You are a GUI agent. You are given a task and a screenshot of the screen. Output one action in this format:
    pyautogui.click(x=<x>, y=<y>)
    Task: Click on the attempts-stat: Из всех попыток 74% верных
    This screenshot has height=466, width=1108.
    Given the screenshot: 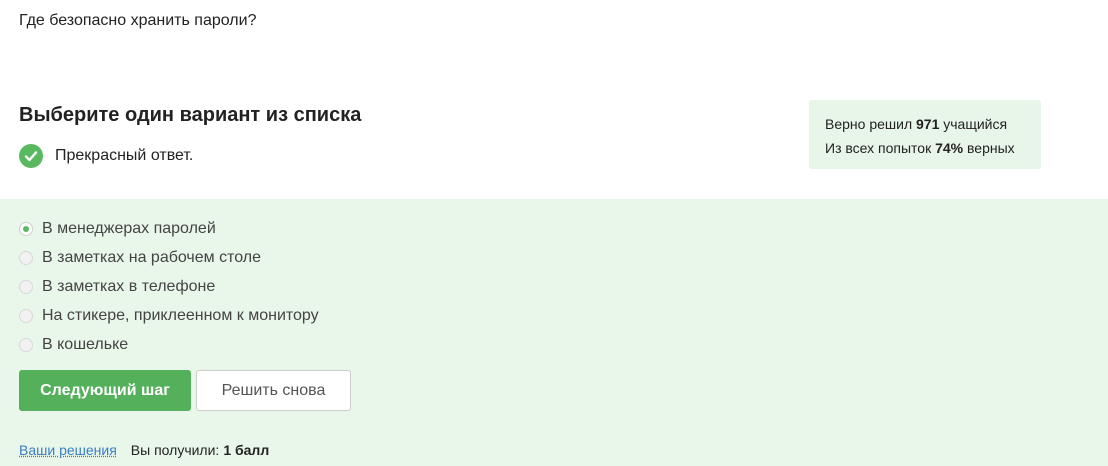 What is the action you would take?
    pyautogui.click(x=925, y=148)
    